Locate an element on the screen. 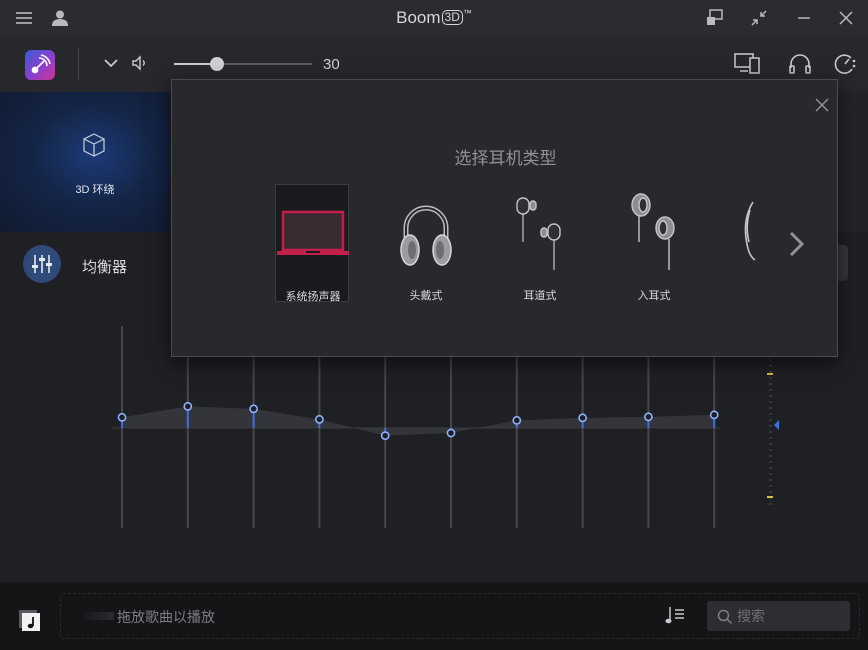 The image size is (868, 650). equalizer-label: 均衡器 is located at coordinates (105, 267).